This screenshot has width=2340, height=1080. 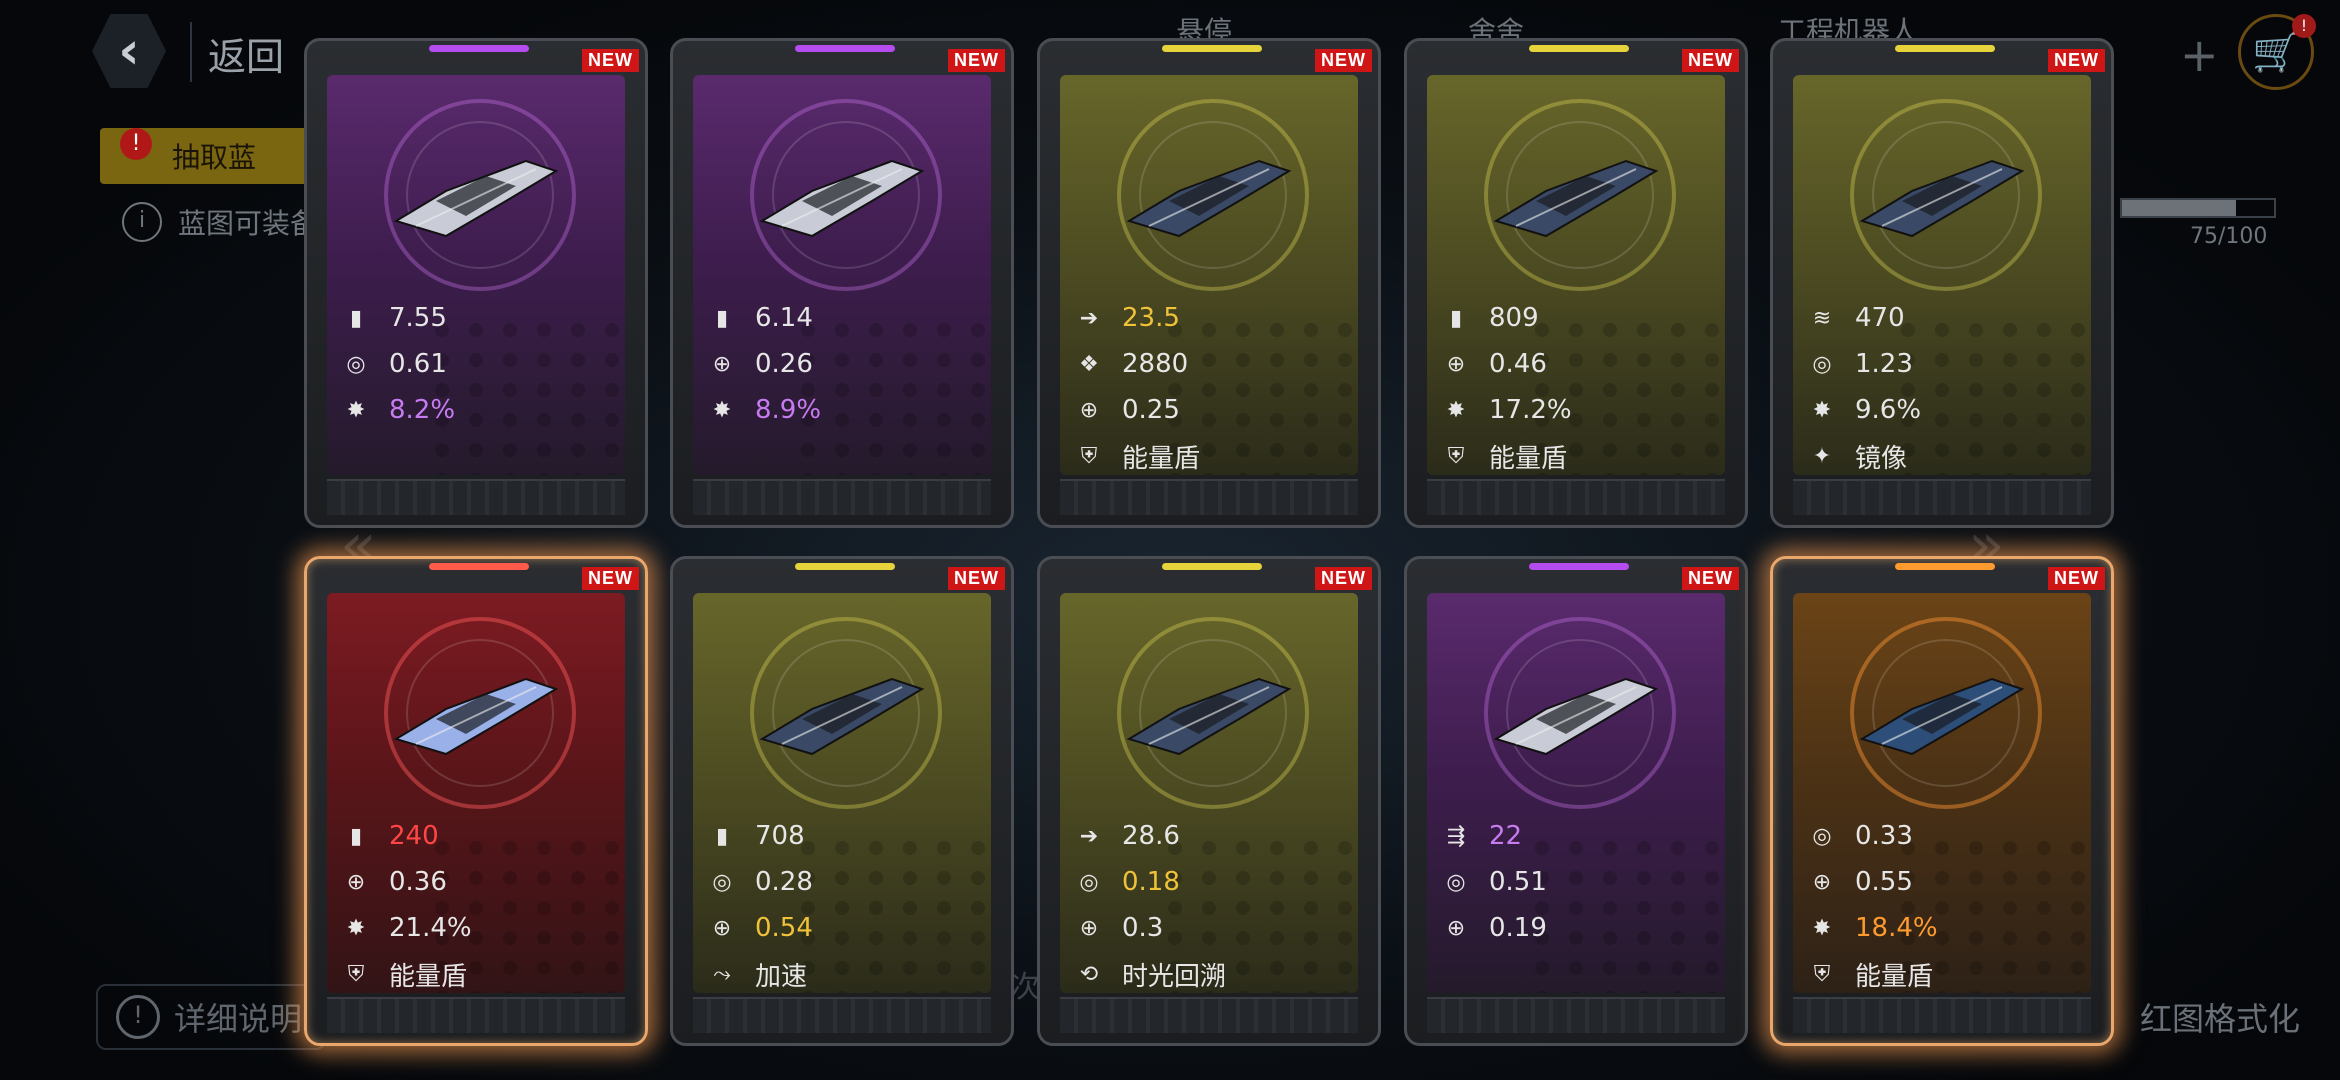 I want to click on plus-icon: +, so click(x=2199, y=55).